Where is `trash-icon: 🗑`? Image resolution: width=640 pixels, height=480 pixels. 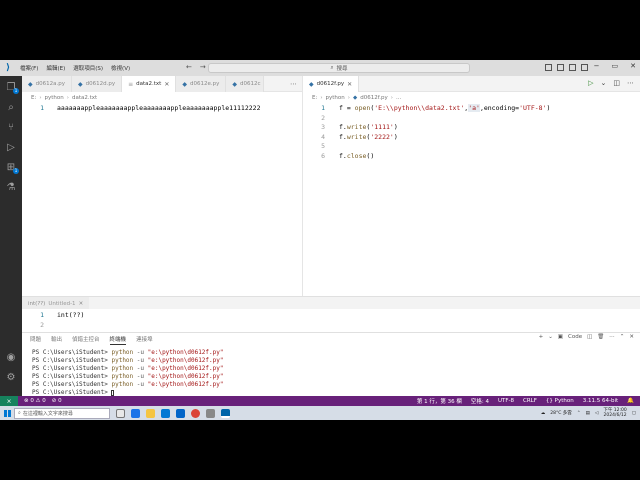
trash-icon: 🗑 is located at coordinates (600, 337).